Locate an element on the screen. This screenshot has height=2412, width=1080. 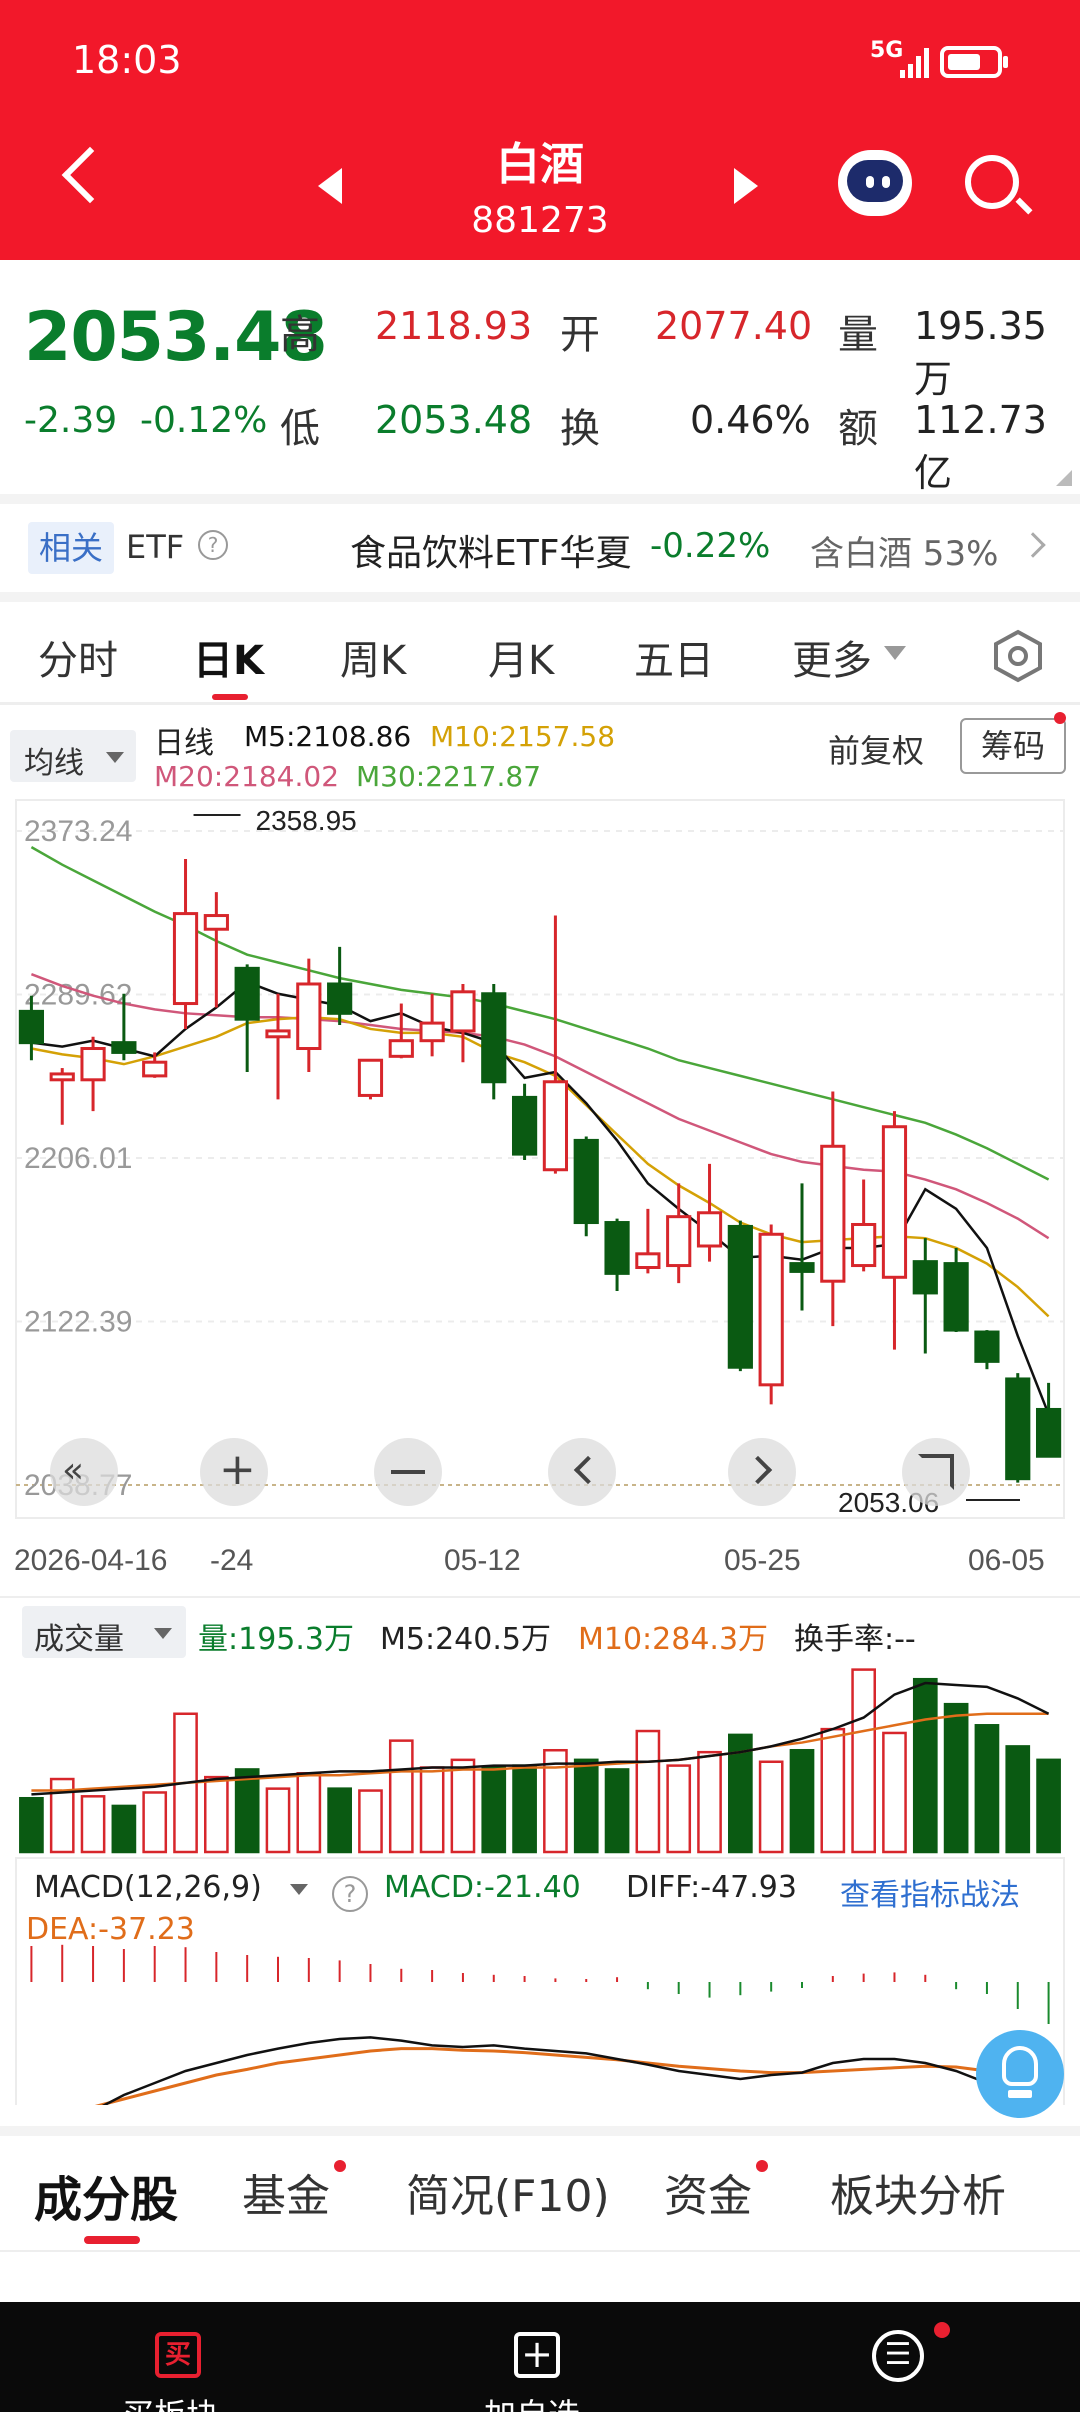
chevron-right-icon is located at coordinates (1033, 545).